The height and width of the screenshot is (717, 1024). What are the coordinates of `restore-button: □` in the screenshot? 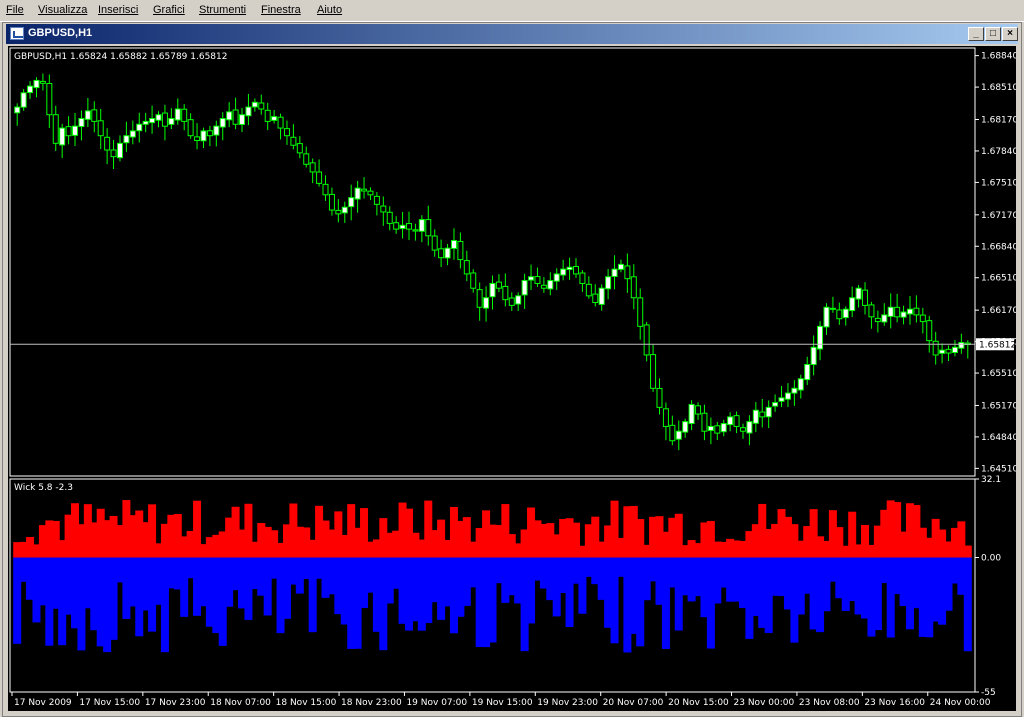 It's located at (993, 34).